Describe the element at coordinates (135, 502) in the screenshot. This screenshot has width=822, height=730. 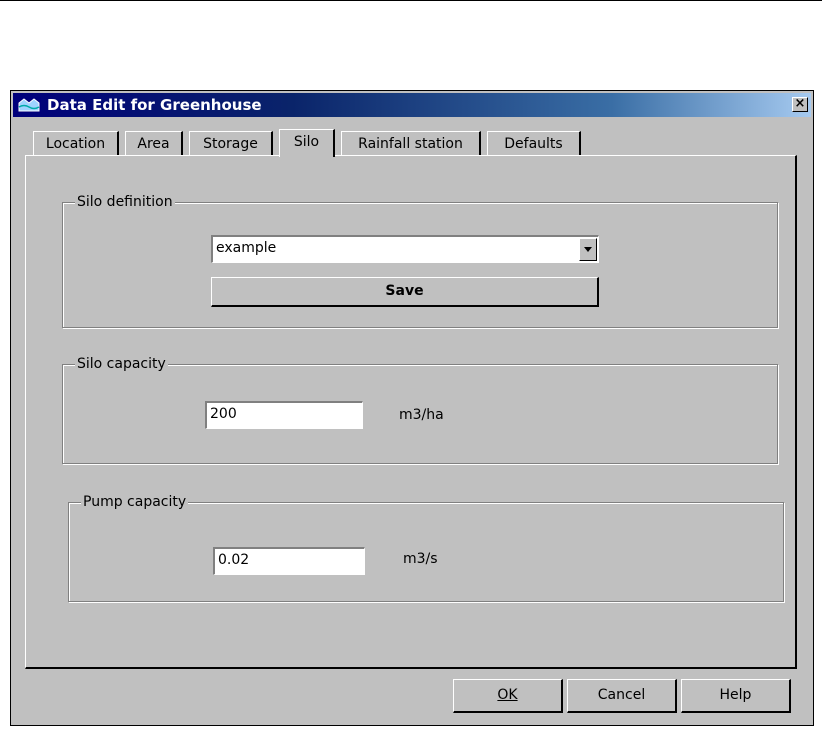
I see `pump-capacity-legend: Pump capacity` at that location.